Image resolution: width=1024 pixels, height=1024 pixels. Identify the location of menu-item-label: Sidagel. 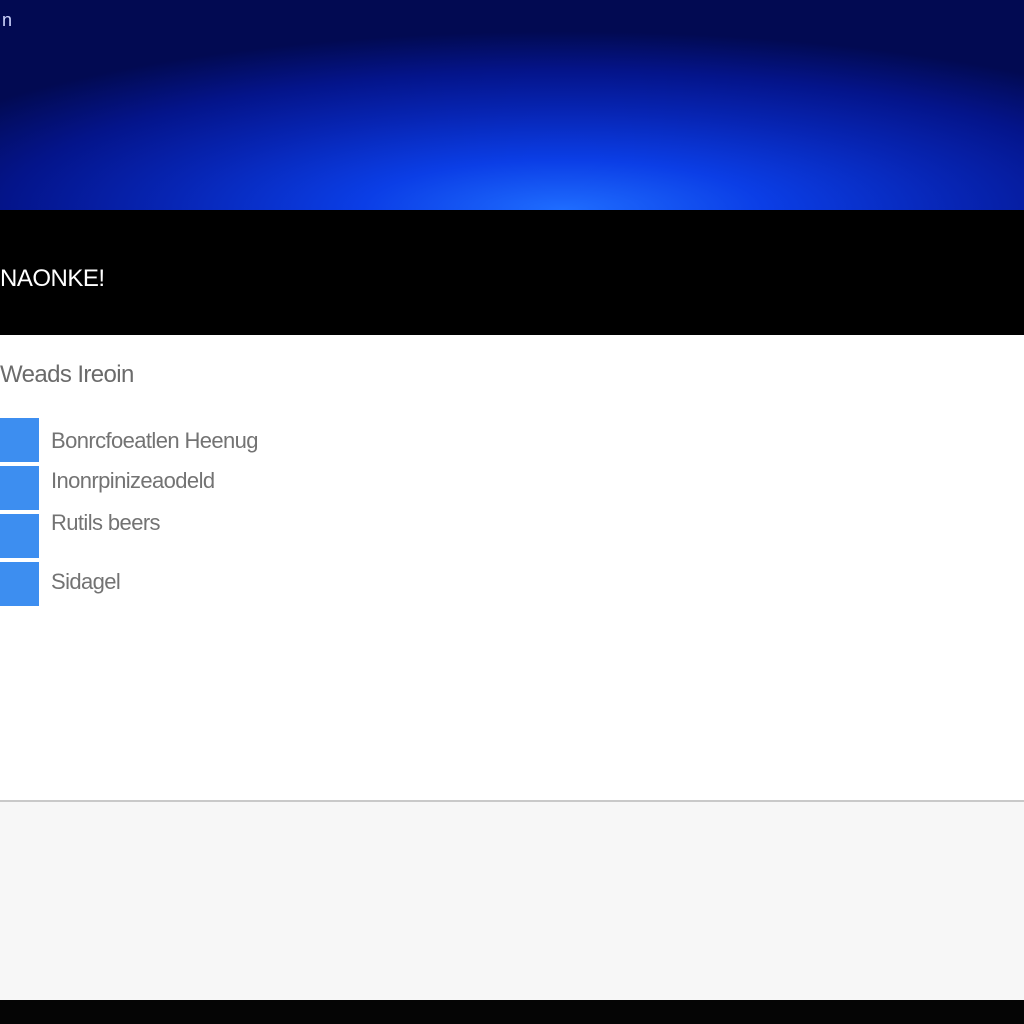
(86, 581).